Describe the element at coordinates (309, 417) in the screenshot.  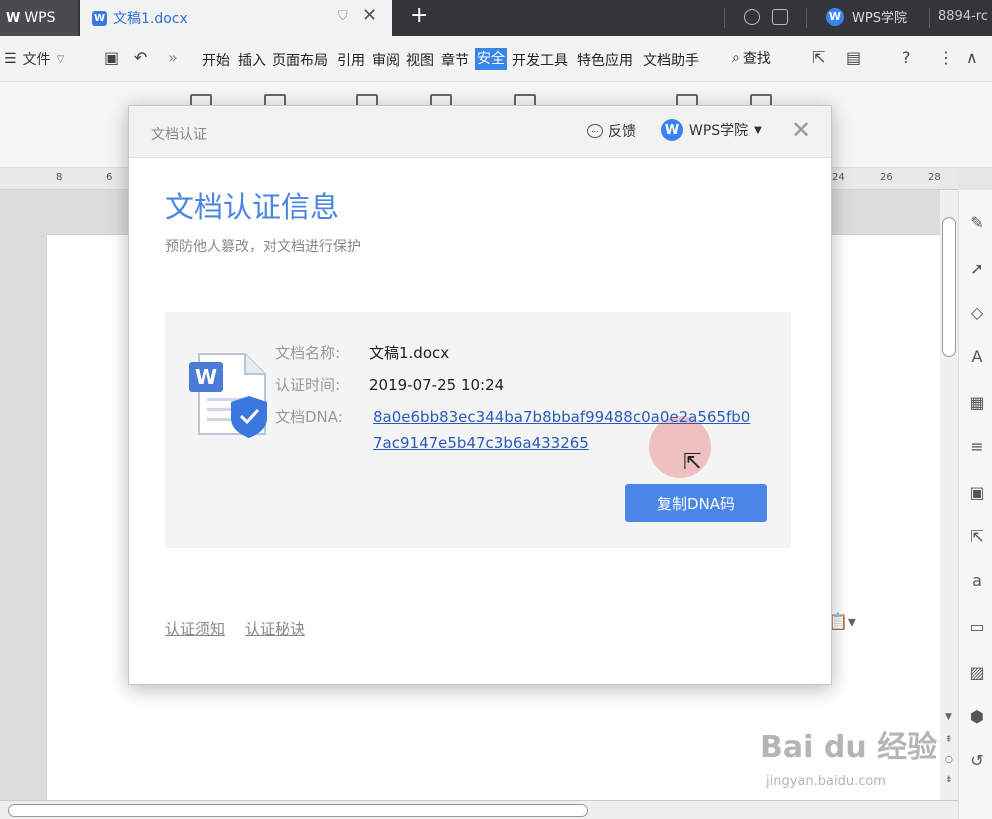
I see `dna-label: 文档DNA:` at that location.